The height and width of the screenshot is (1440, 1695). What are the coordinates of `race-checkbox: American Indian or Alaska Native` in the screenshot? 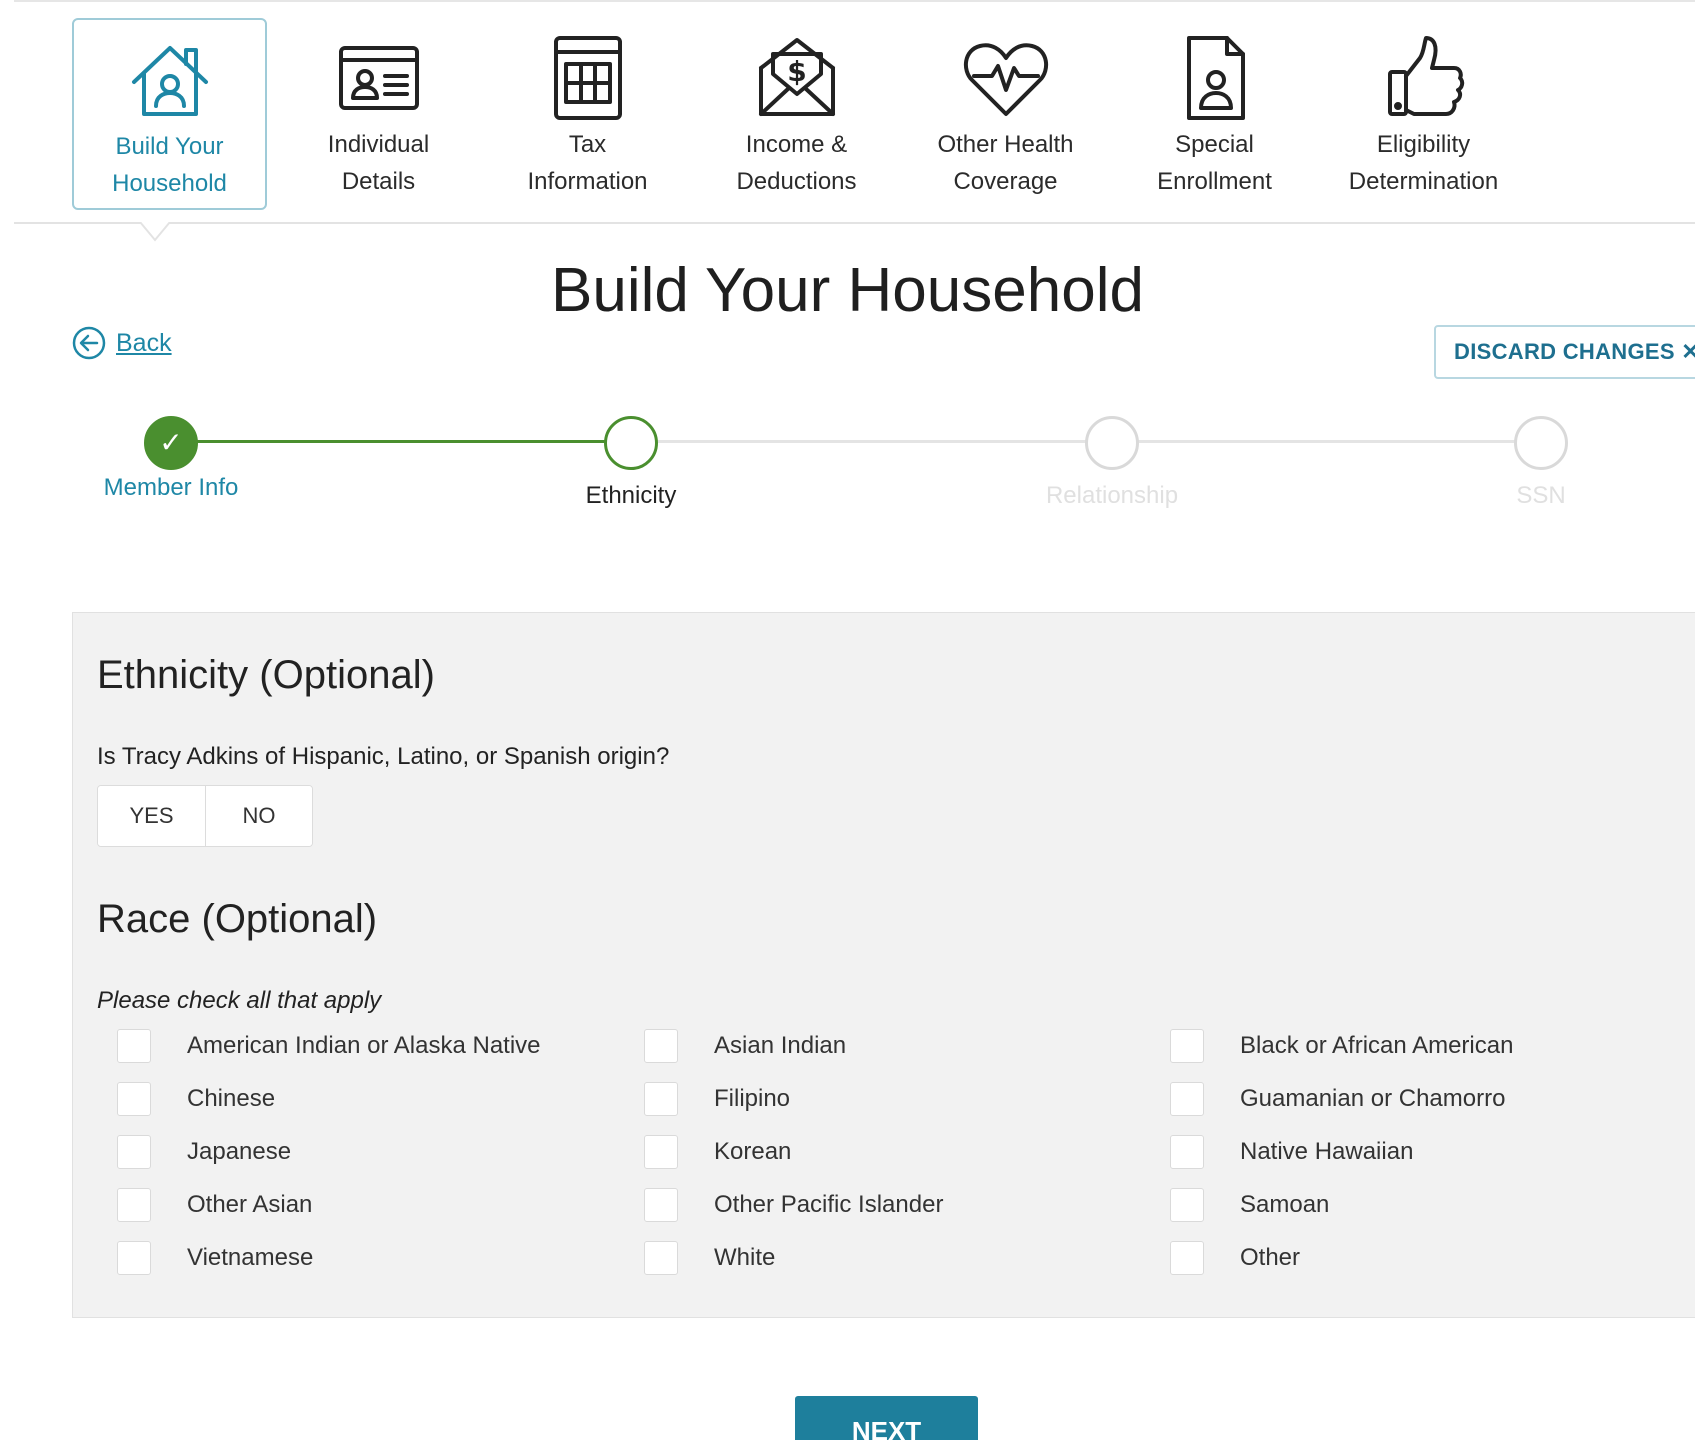 It's located at (329, 1046).